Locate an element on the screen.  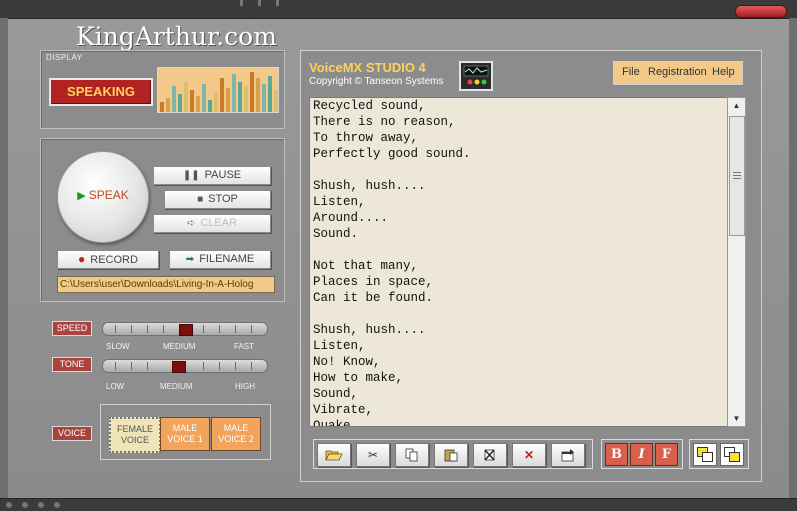
scroll-up-arrow-icon: ▲ is located at coordinates (736, 105).